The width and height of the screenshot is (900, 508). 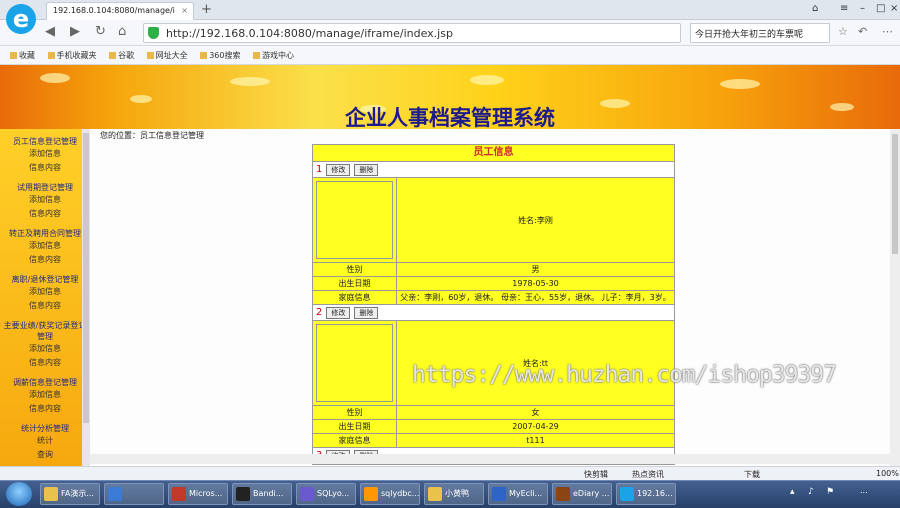 What do you see at coordinates (45, 331) in the screenshot?
I see `sidebar-group-title: 主要业绩/获奖记录登记管理` at bounding box center [45, 331].